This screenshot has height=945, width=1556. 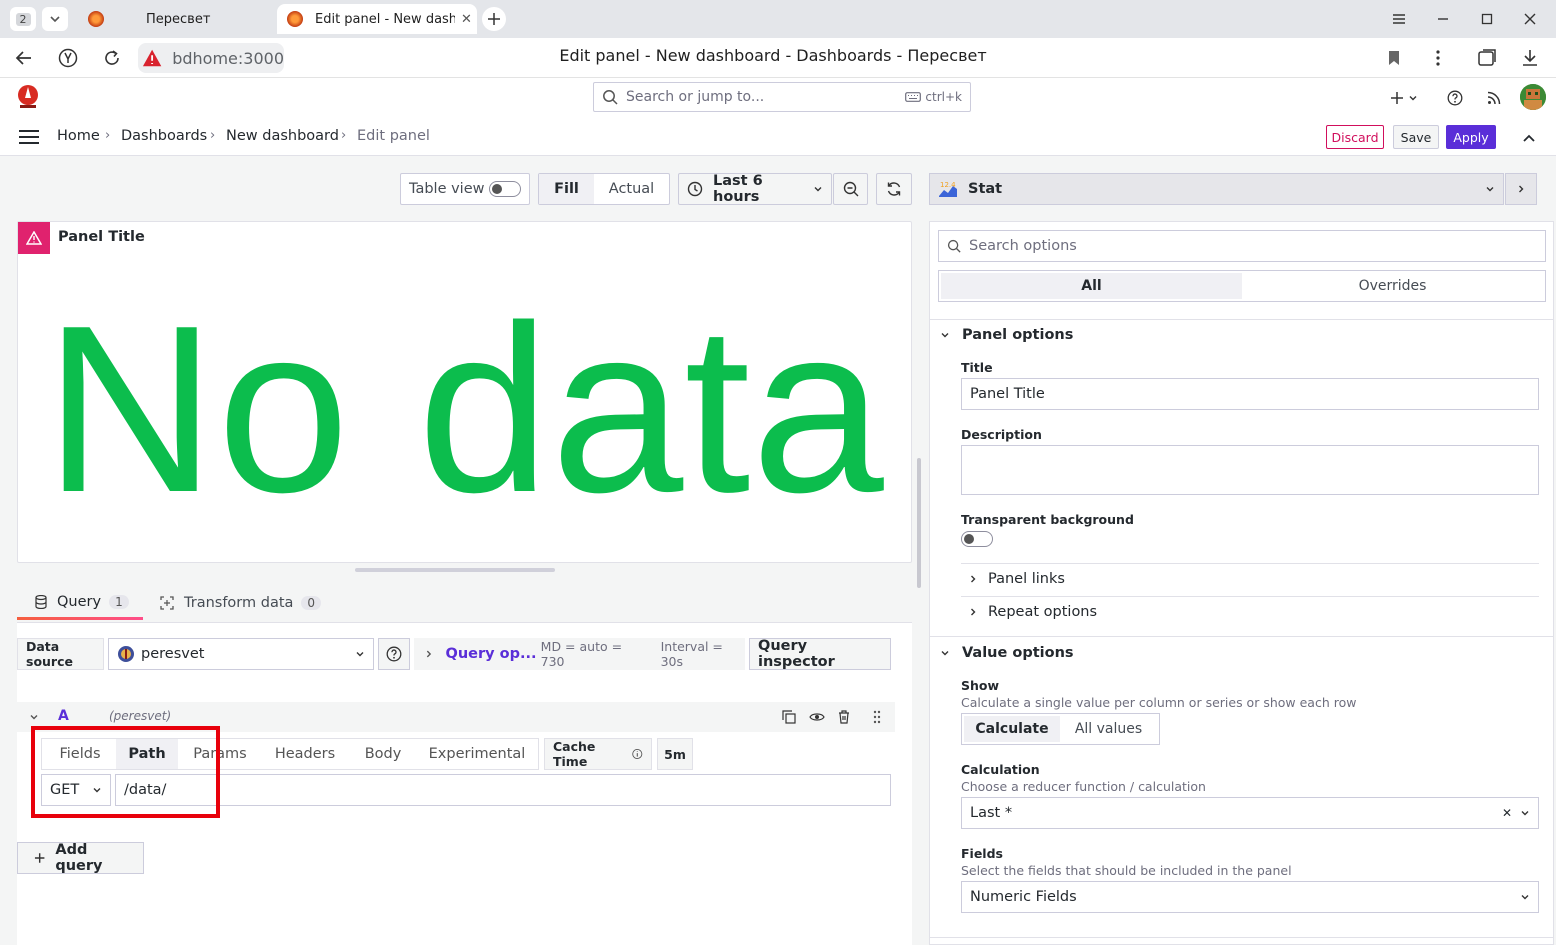 I want to click on subtab-body: Body, so click(x=383, y=754).